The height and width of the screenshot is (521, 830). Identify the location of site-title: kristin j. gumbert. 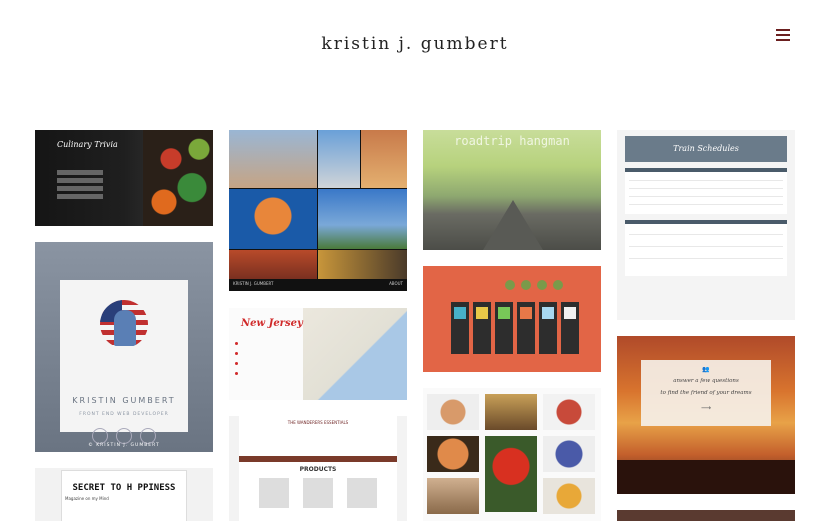
(415, 44).